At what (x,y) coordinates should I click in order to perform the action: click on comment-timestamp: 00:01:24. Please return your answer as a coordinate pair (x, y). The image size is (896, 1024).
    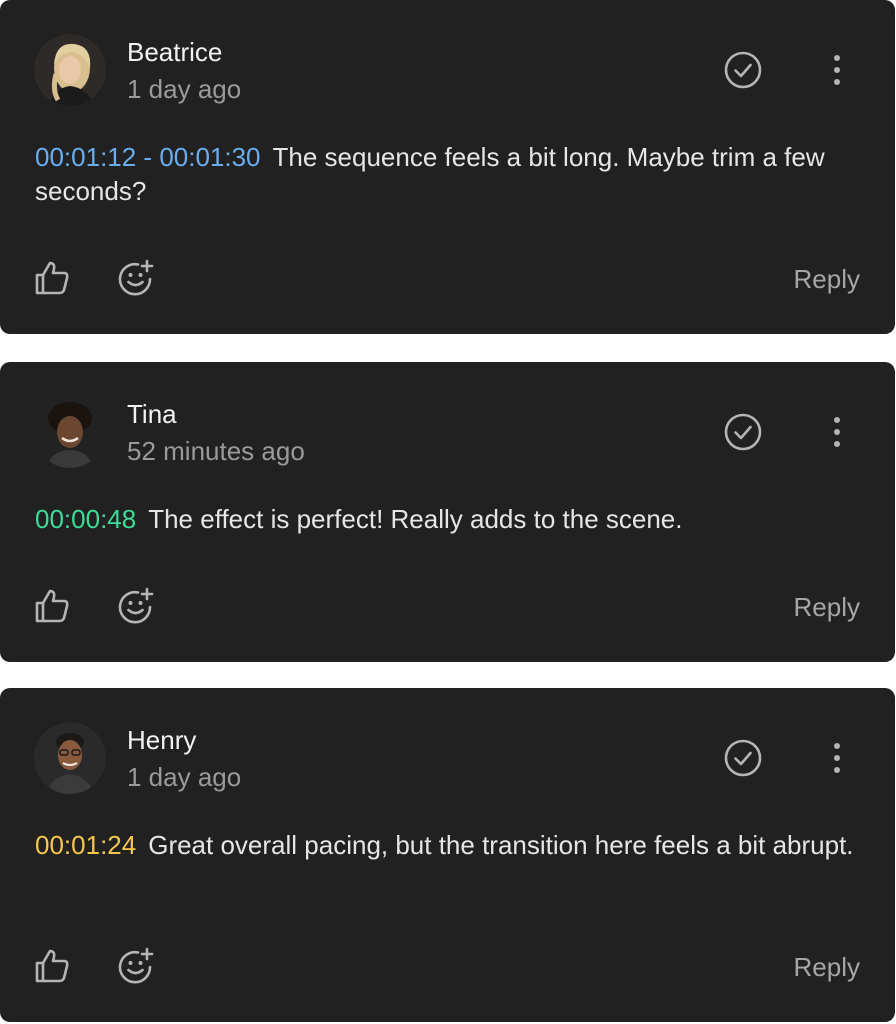
    Looking at the image, I should click on (85, 845).